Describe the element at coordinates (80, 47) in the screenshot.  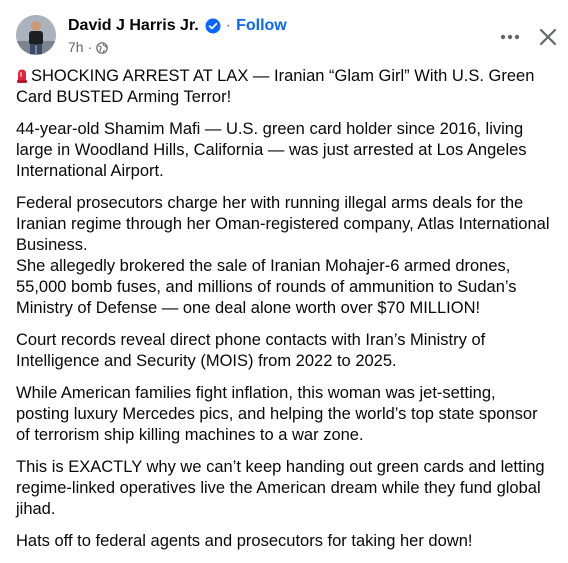
I see `post-timestamp: 7h ·` at that location.